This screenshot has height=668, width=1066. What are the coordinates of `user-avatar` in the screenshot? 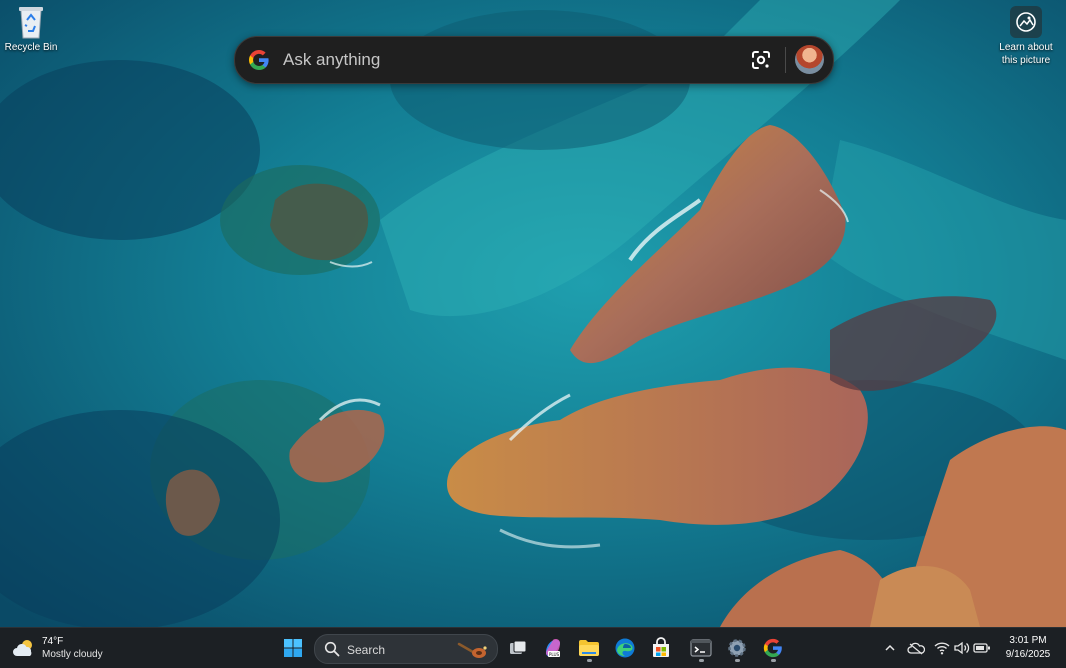 It's located at (809, 59).